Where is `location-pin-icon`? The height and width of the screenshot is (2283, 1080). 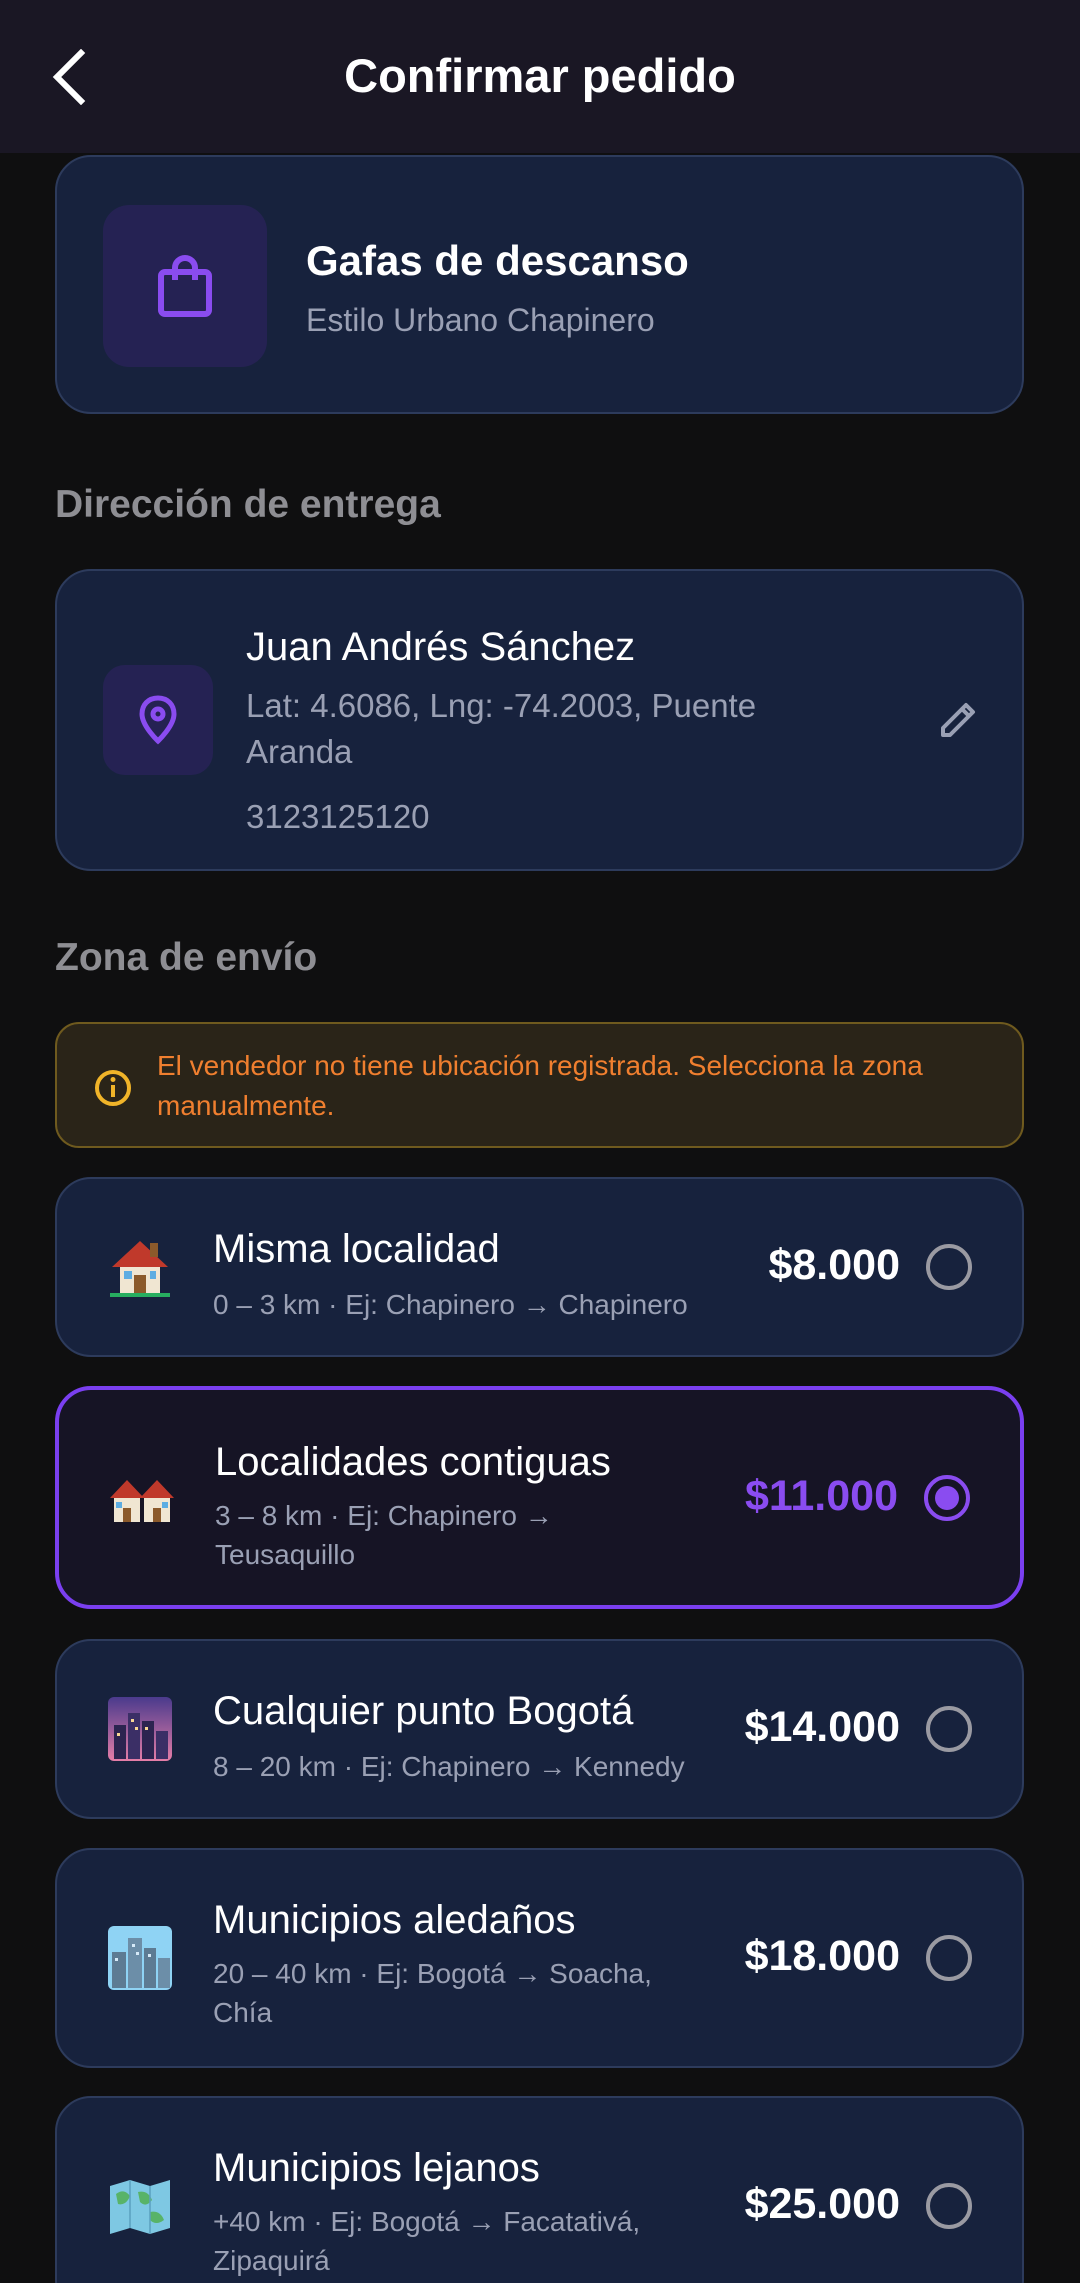
location-pin-icon is located at coordinates (158, 720).